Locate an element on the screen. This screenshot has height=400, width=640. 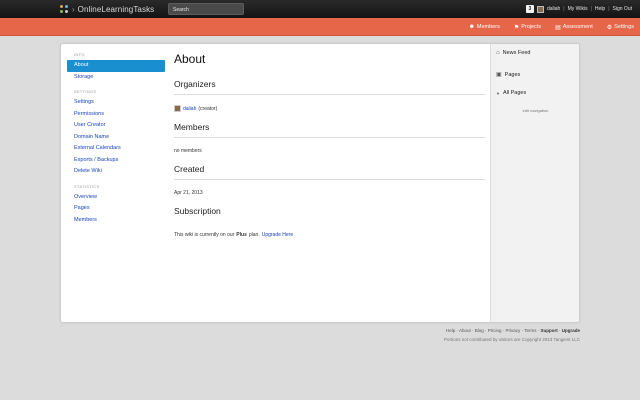
organizer-row: daliah (creator) is located at coordinates (329, 108).